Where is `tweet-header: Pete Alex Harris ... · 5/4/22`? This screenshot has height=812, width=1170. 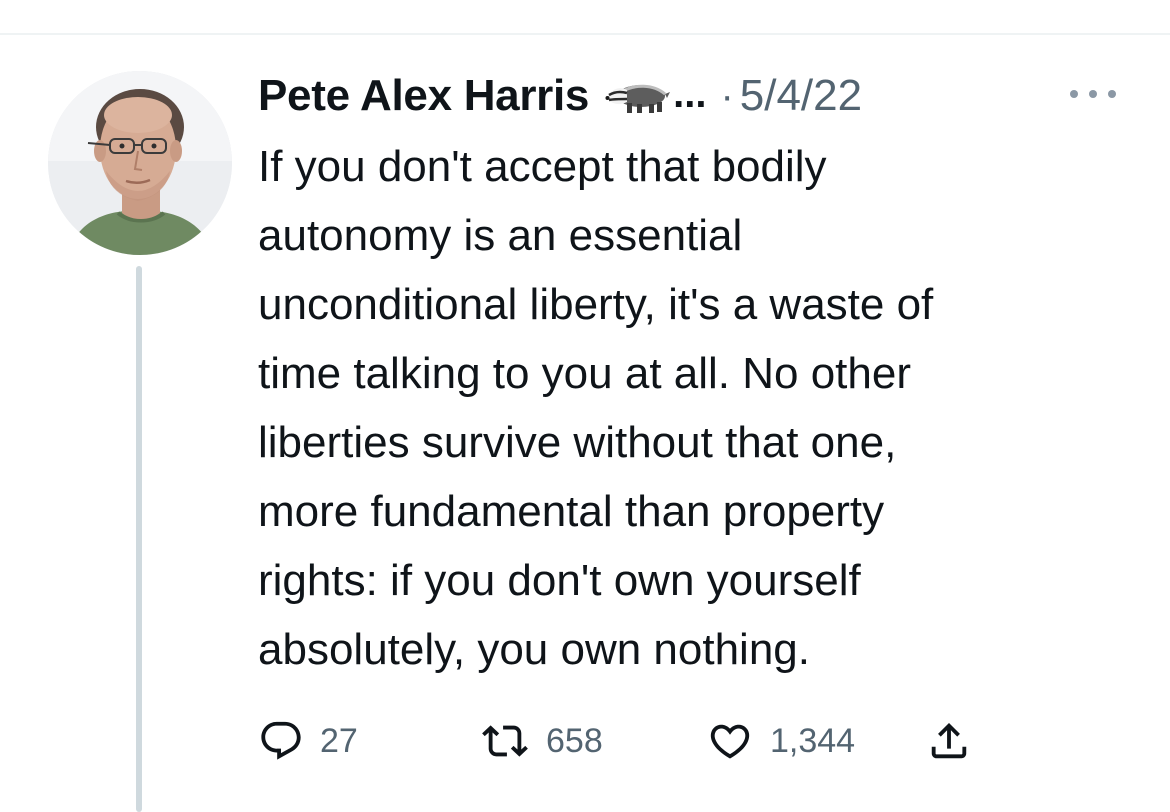 tweet-header: Pete Alex Harris ... · 5/4/22 is located at coordinates (560, 96).